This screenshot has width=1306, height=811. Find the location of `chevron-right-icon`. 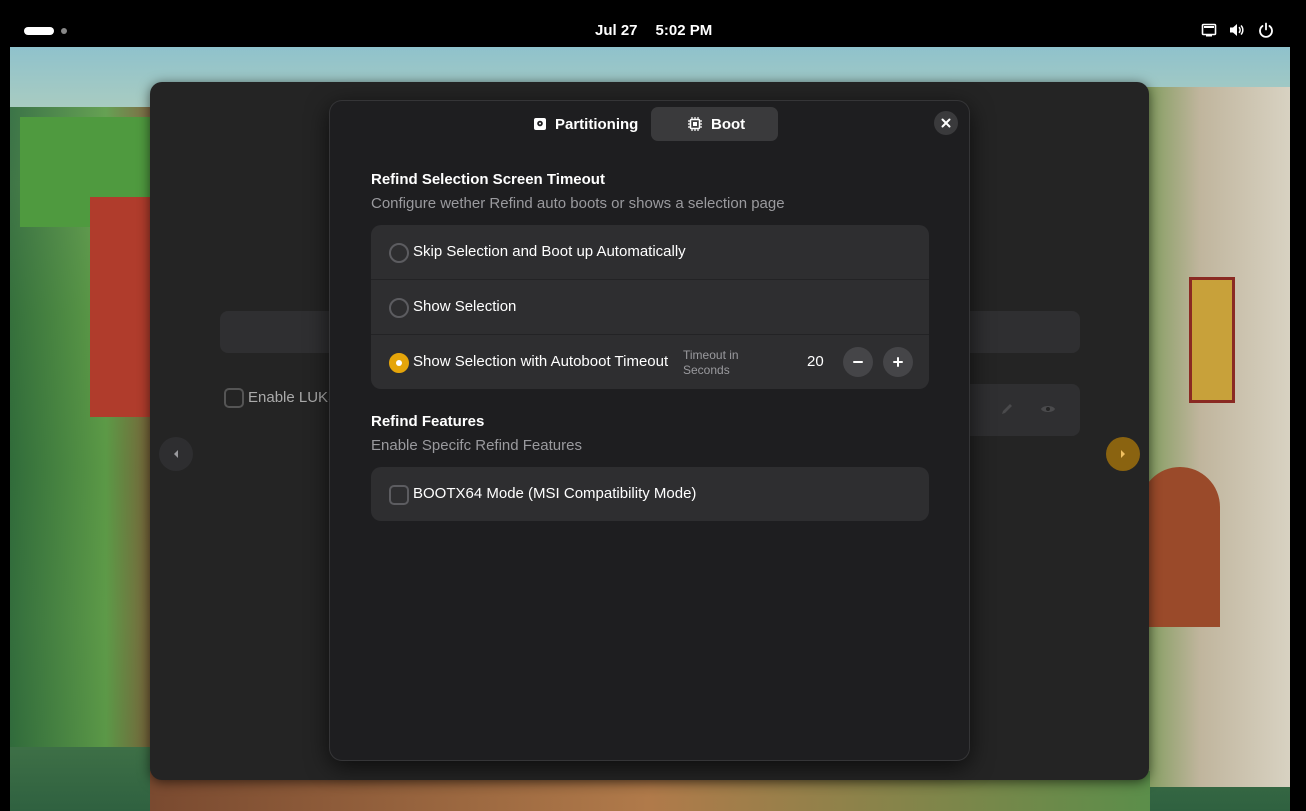

chevron-right-icon is located at coordinates (1123, 454).